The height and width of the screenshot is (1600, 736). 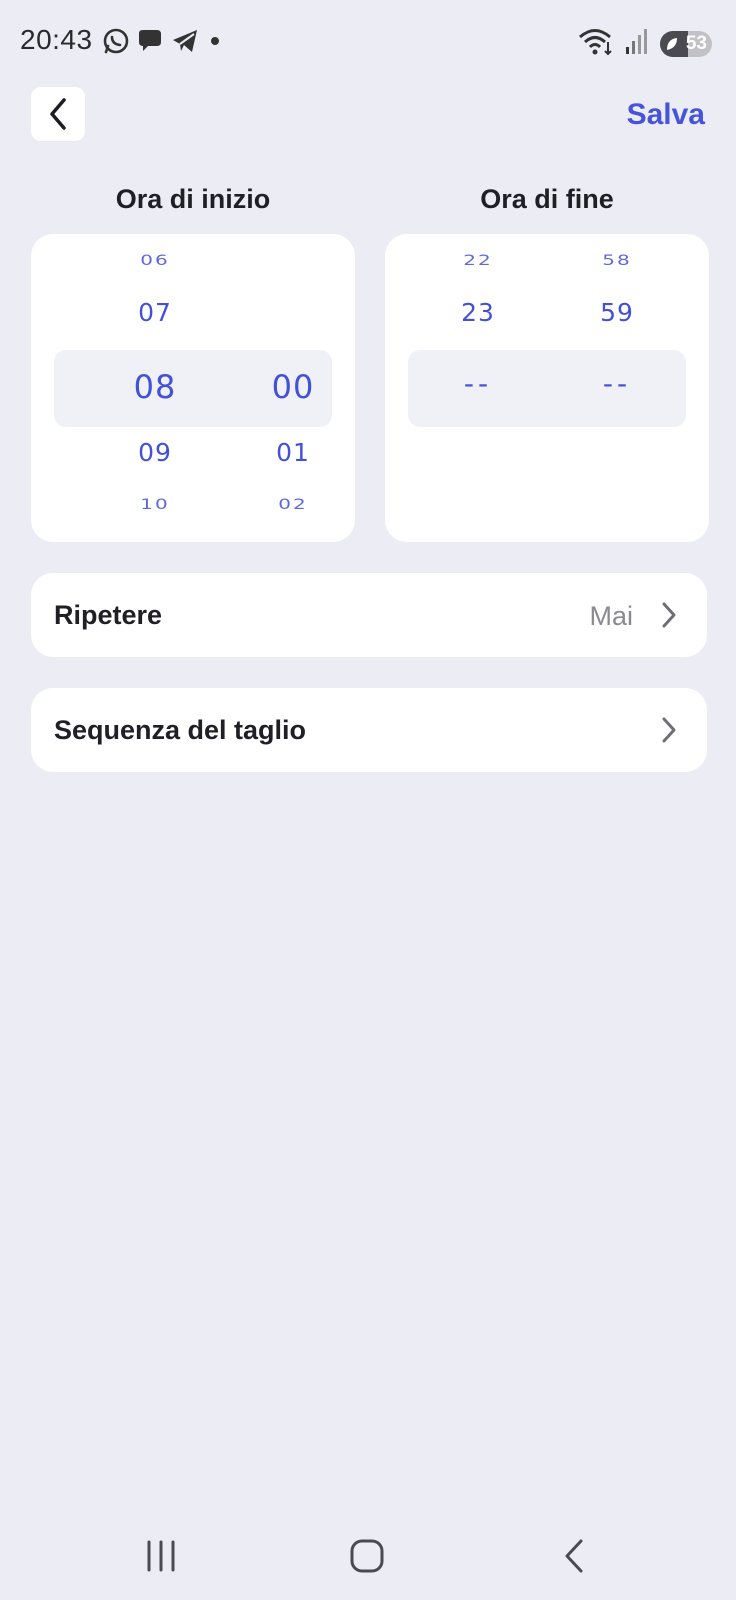 What do you see at coordinates (547, 388) in the screenshot?
I see `end-time-picker: 22 23 -- 58 59 --` at bounding box center [547, 388].